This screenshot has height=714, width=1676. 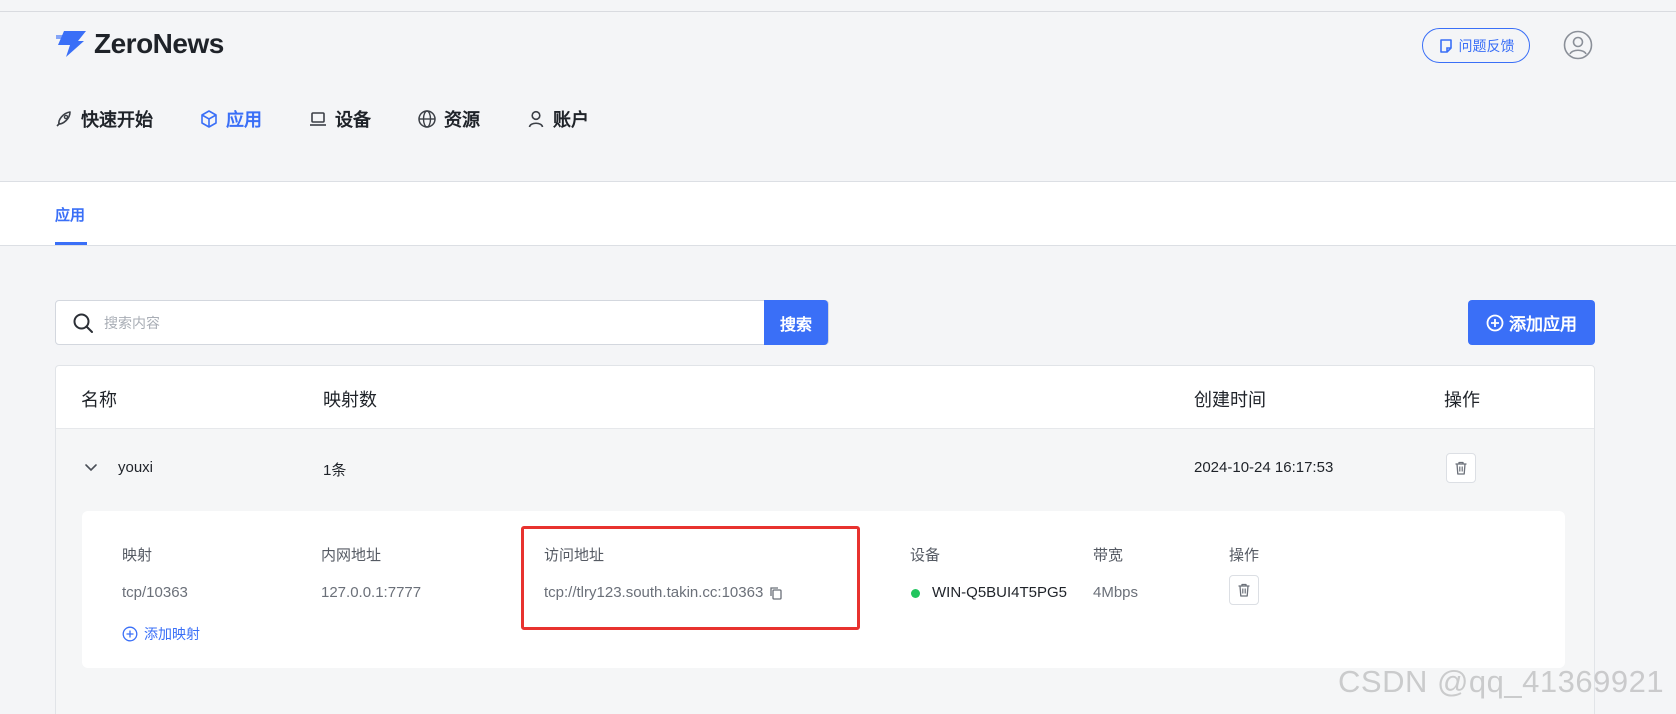 I want to click on highlight-box, so click(x=690, y=578).